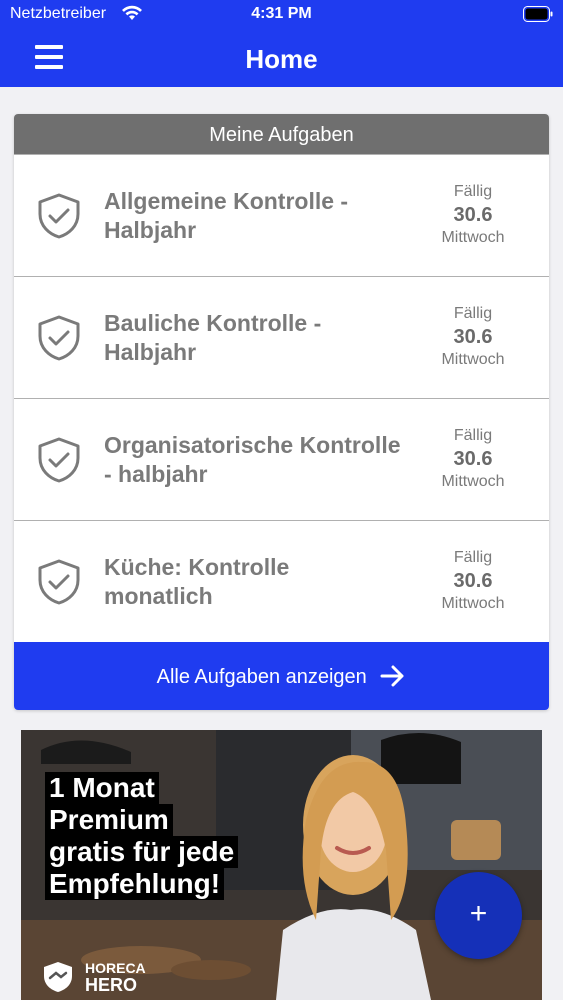 The image size is (563, 1000). Describe the element at coordinates (392, 676) in the screenshot. I see `arrow-right-icon` at that location.